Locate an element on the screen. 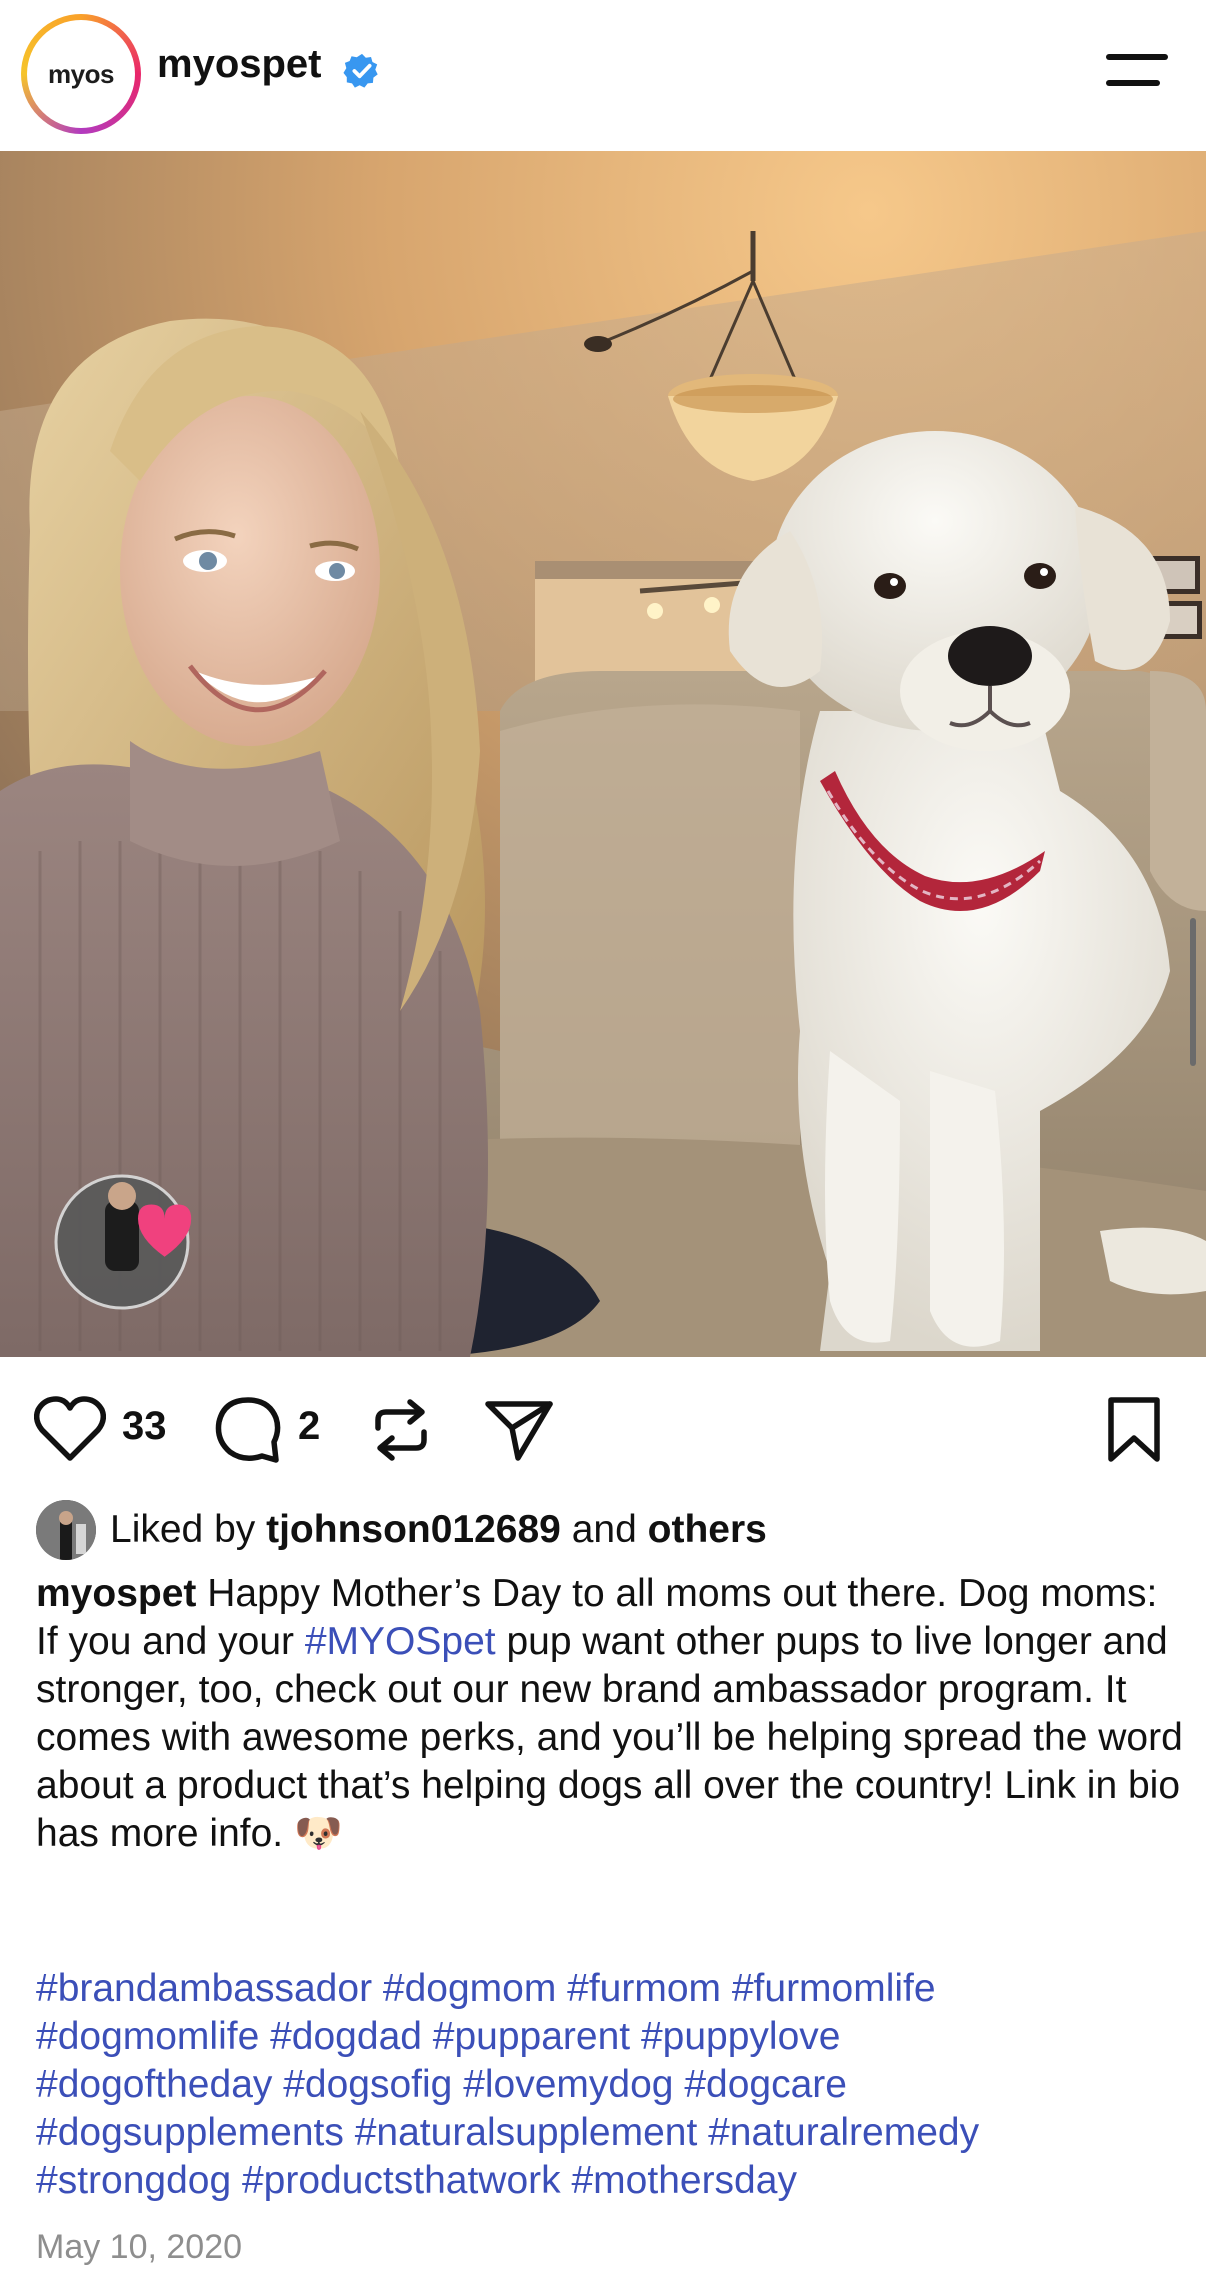 The image size is (1206, 2274). profile-avatar: myos is located at coordinates (81, 74).